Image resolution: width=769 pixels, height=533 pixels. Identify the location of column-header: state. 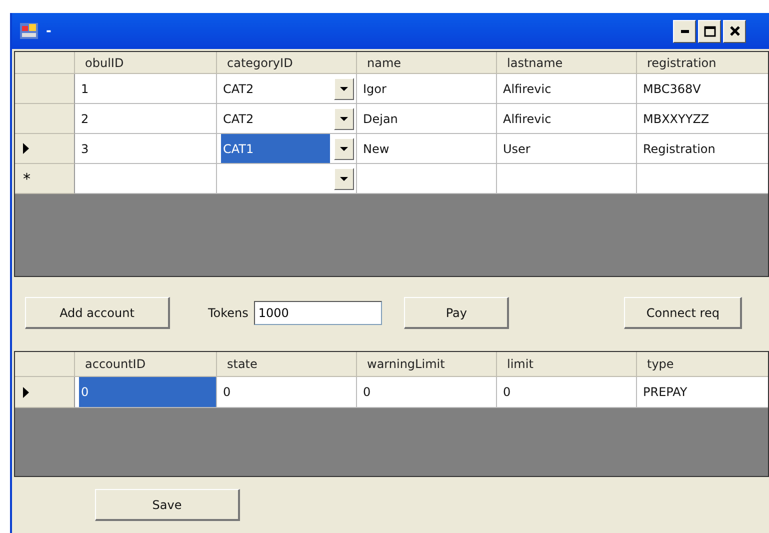
(287, 364).